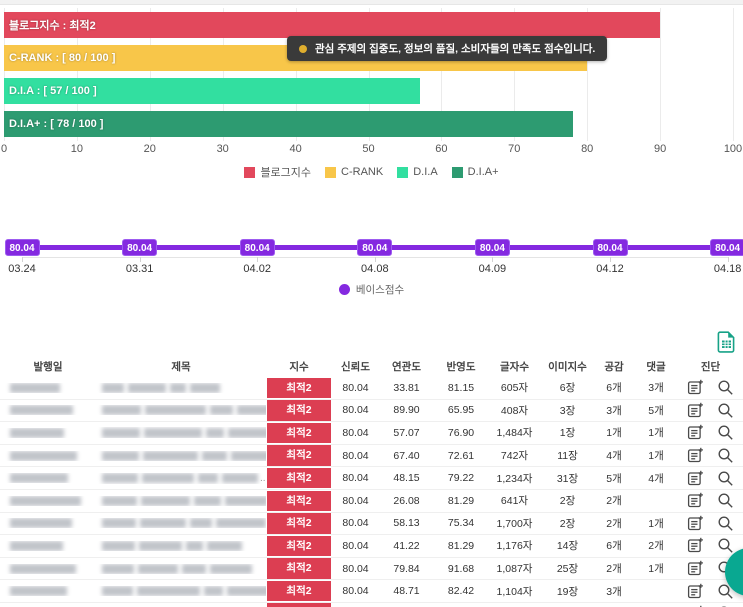 Image resolution: width=743 pixels, height=607 pixels. I want to click on reflect-score: 75.34, so click(461, 523).